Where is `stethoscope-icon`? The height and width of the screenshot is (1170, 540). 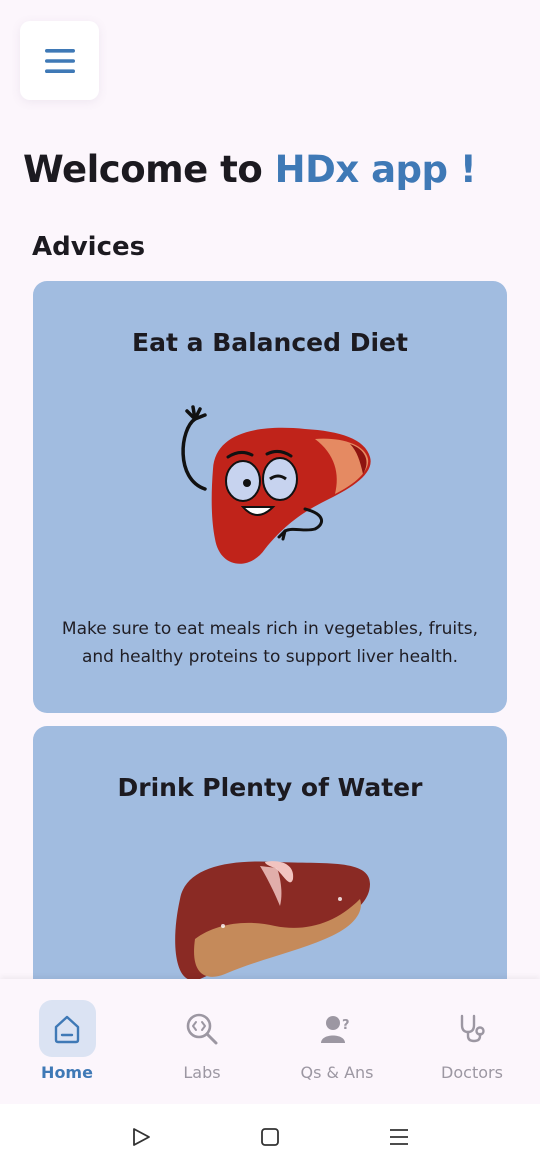
stethoscope-icon is located at coordinates (472, 1028).